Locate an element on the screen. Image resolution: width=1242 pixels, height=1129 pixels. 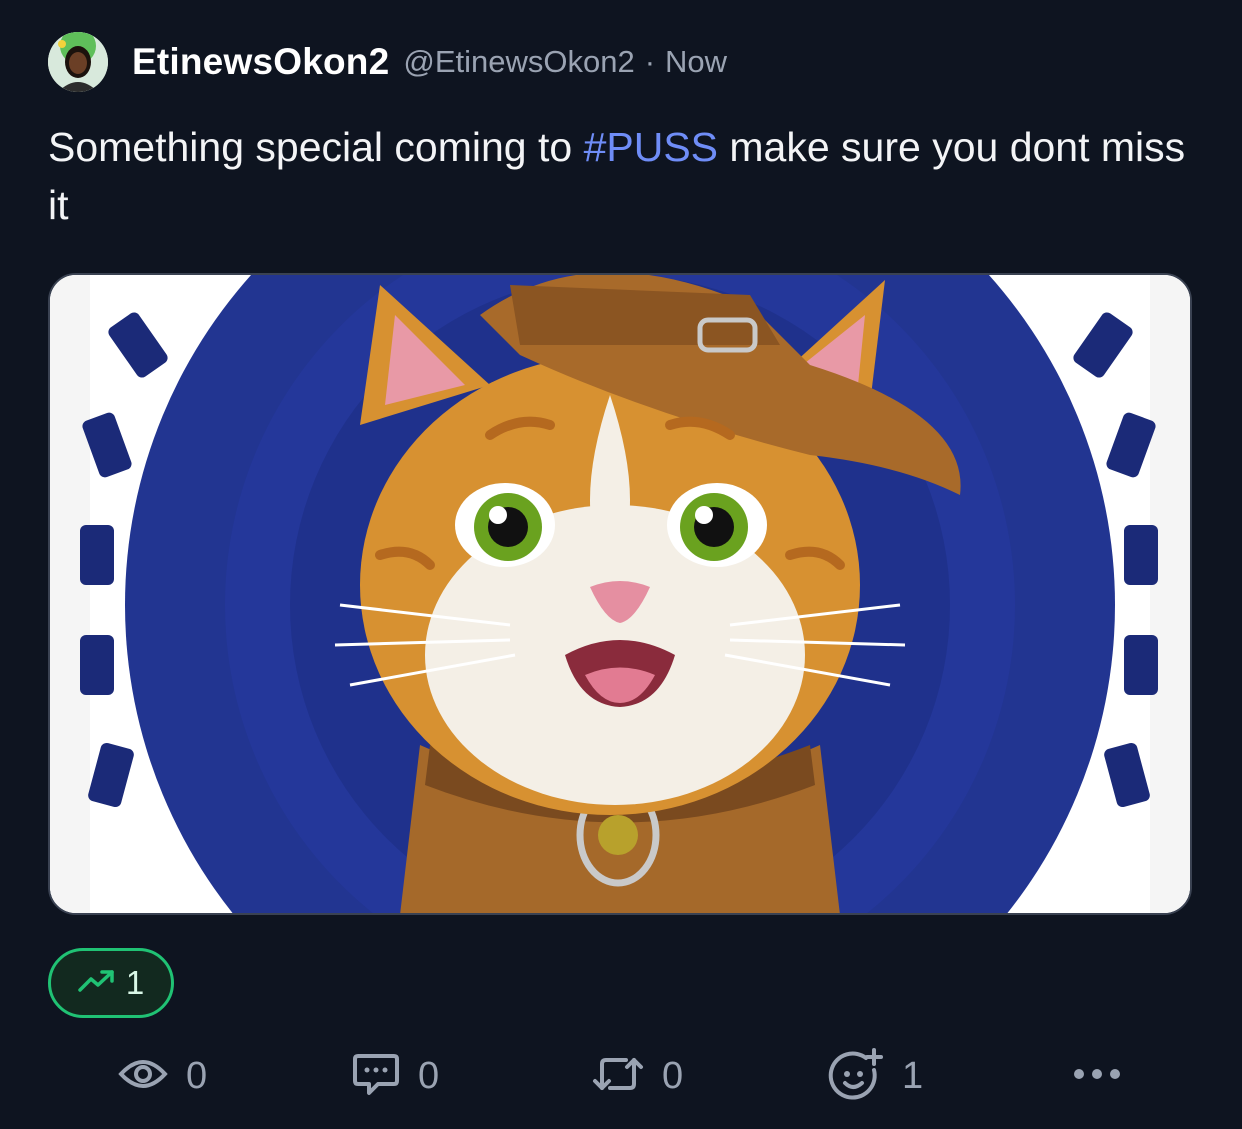
more-options-button is located at coordinates (1097, 1076).